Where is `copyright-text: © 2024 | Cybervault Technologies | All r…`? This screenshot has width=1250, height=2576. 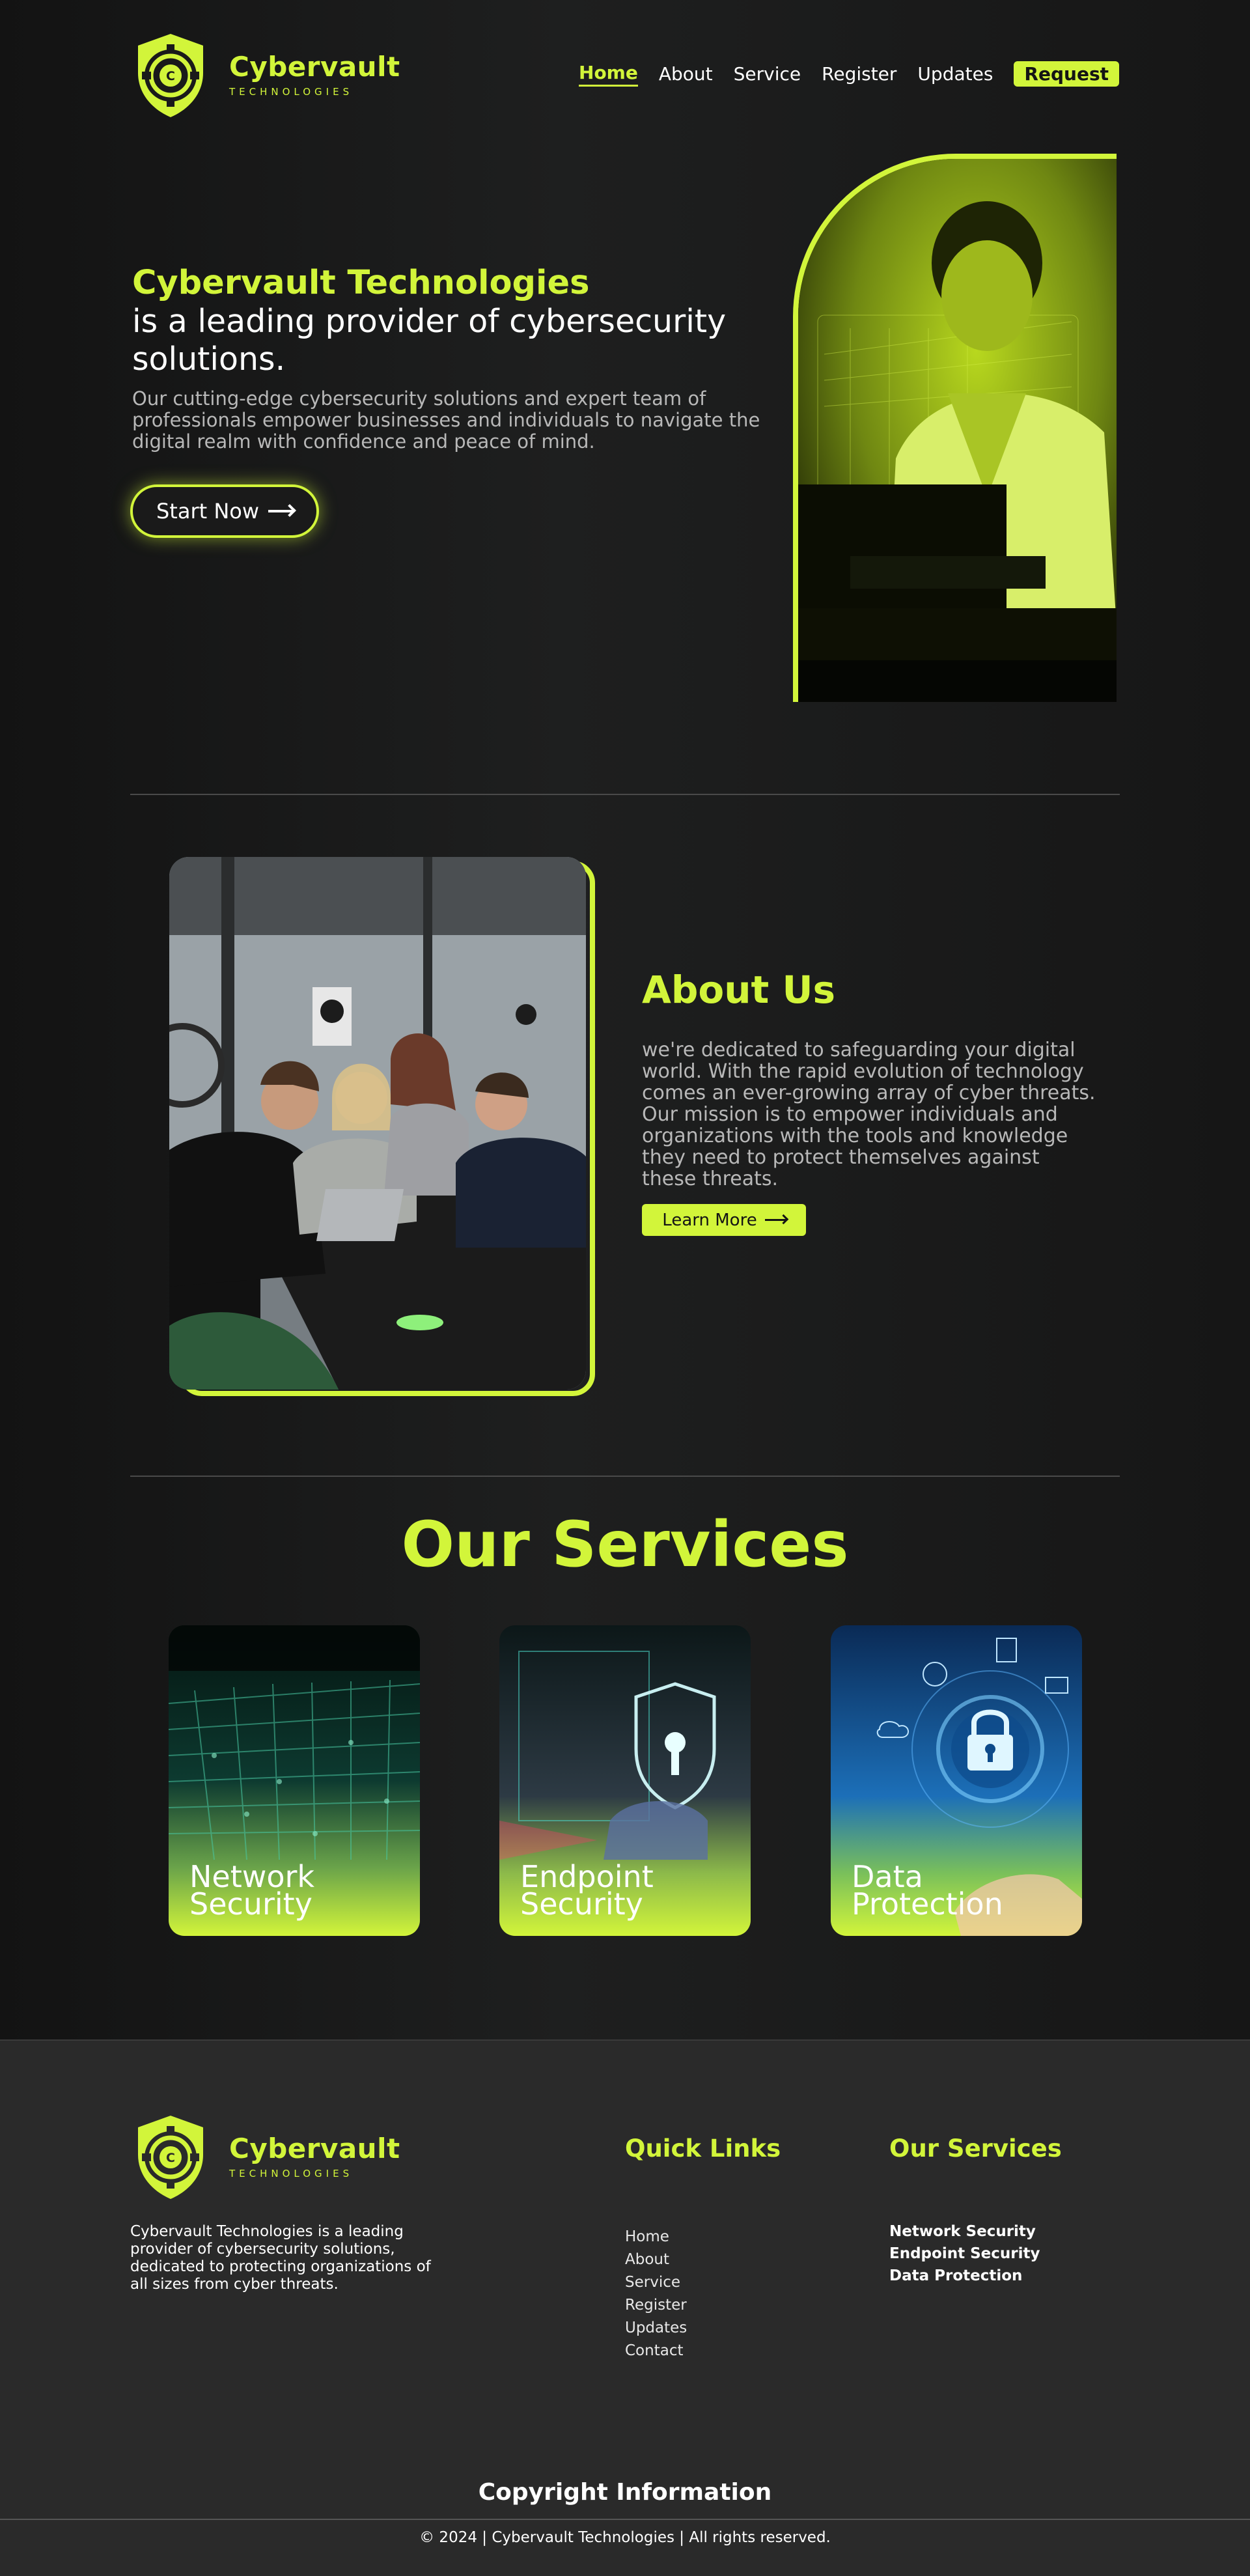
copyright-text: © 2024 | Cybervault Technologies | All r… is located at coordinates (625, 2538).